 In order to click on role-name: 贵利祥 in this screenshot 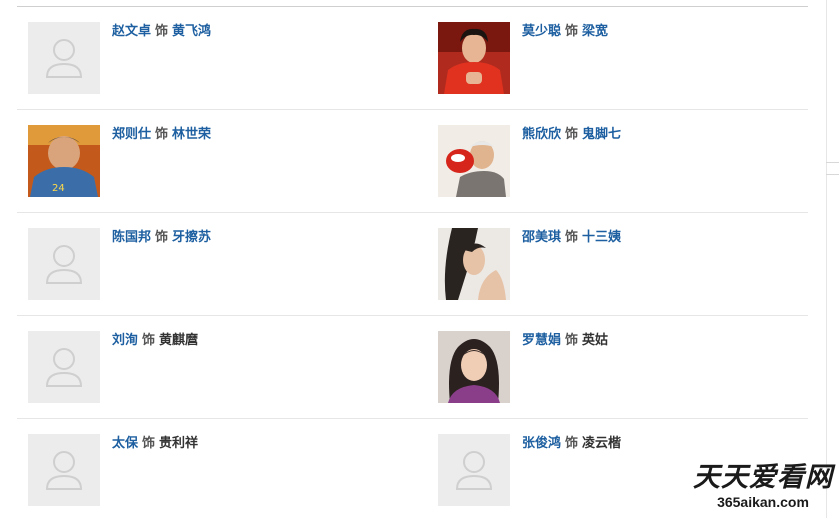, I will do `click(179, 443)`.